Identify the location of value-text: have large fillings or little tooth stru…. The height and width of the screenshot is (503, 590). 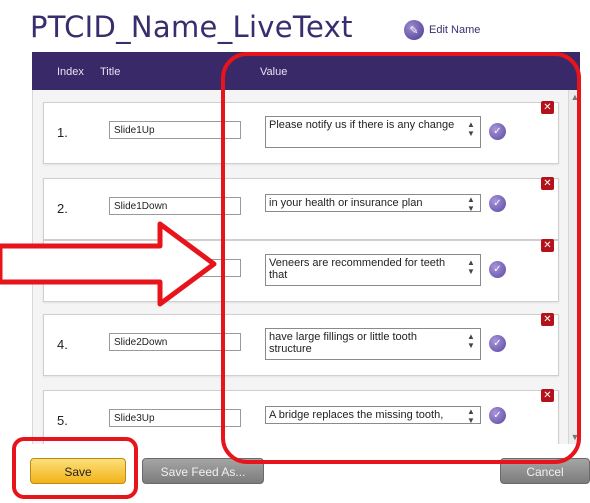
(343, 343).